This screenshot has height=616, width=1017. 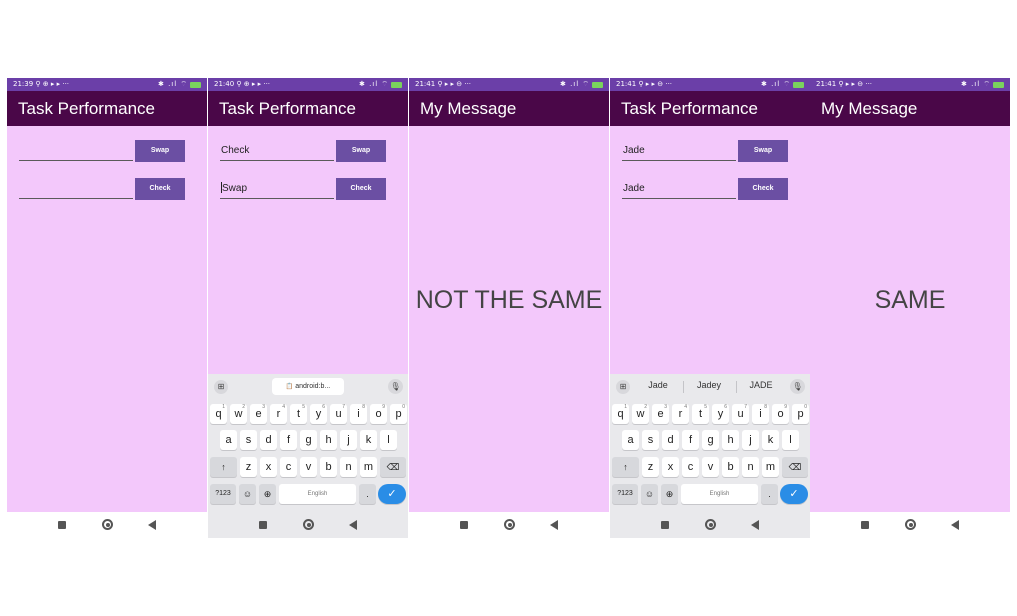 What do you see at coordinates (679, 188) in the screenshot?
I see `second-text-field: Jade` at bounding box center [679, 188].